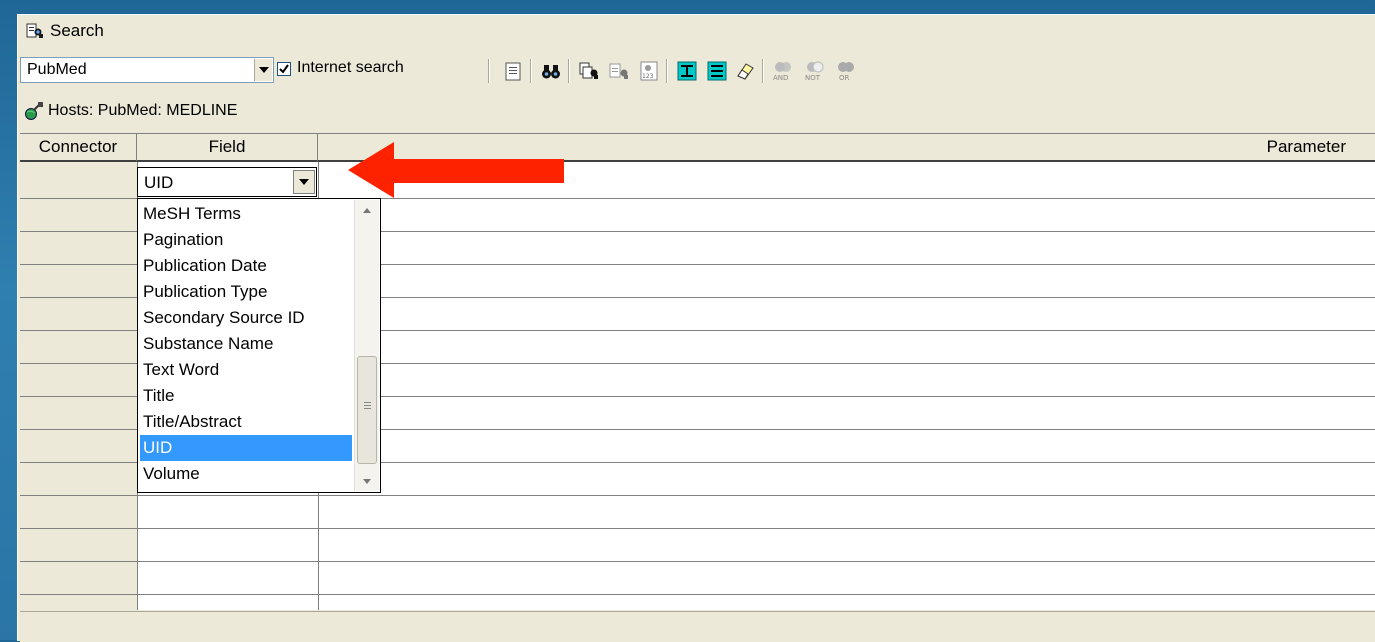 Image resolution: width=1375 pixels, height=642 pixels. What do you see at coordinates (780, 78) in the screenshot?
I see `and-label: AND` at bounding box center [780, 78].